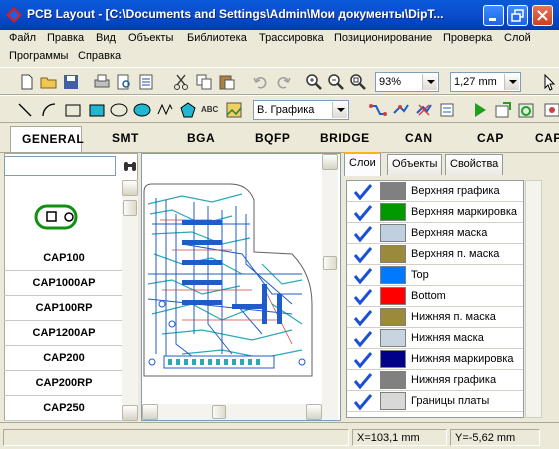 This screenshot has height=449, width=559. Describe the element at coordinates (204, 82) in the screenshot. I see `copy-icon` at that location.